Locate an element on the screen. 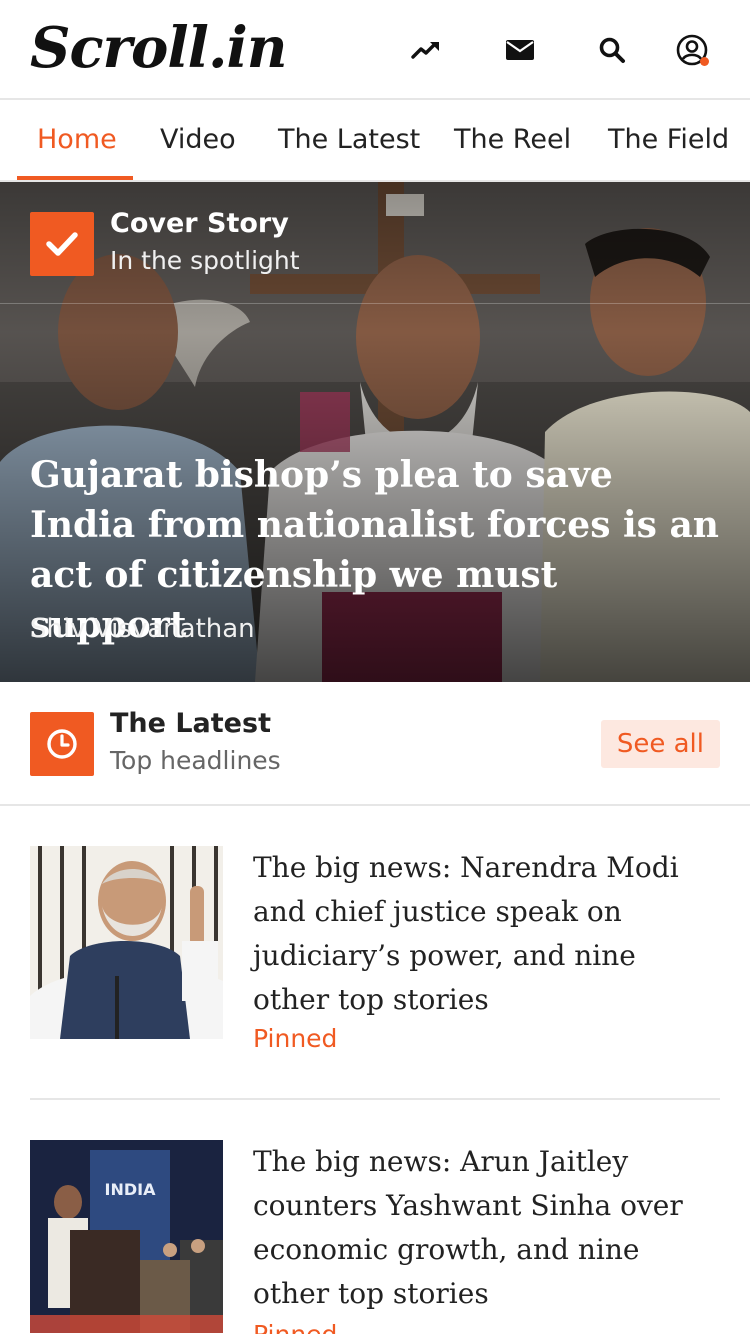 The height and width of the screenshot is (1334, 750). mail-icon is located at coordinates (520, 50).